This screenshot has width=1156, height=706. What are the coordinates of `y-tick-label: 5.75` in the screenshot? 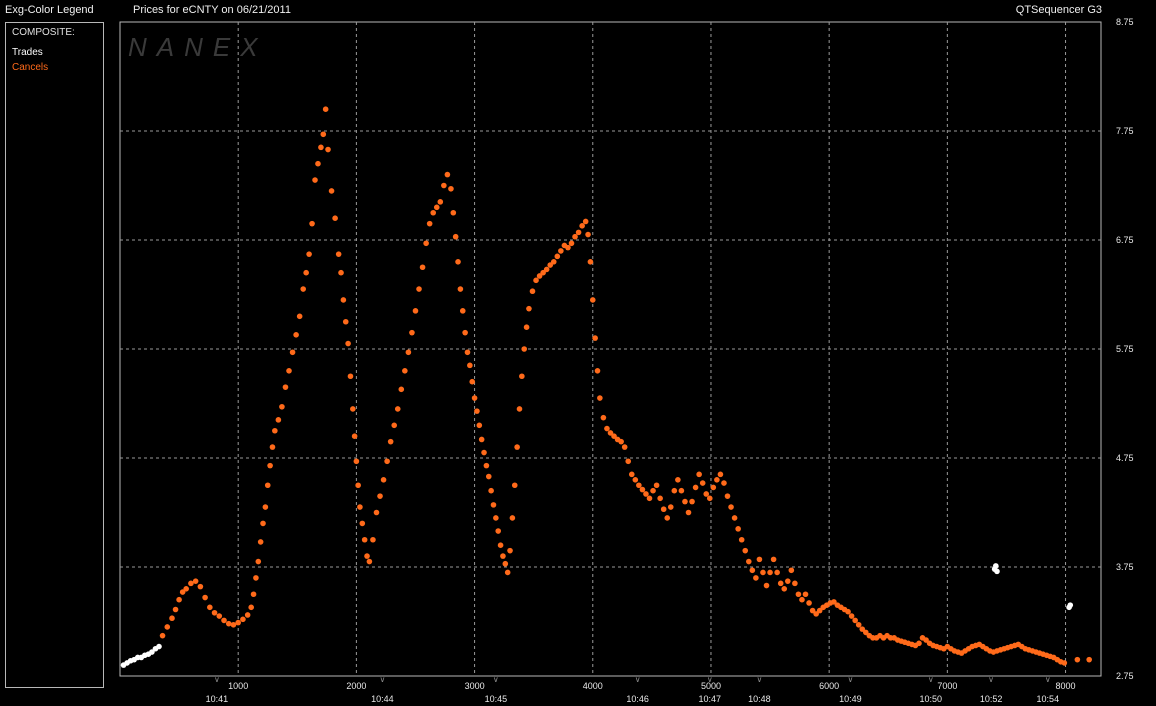 It's located at (1125, 349).